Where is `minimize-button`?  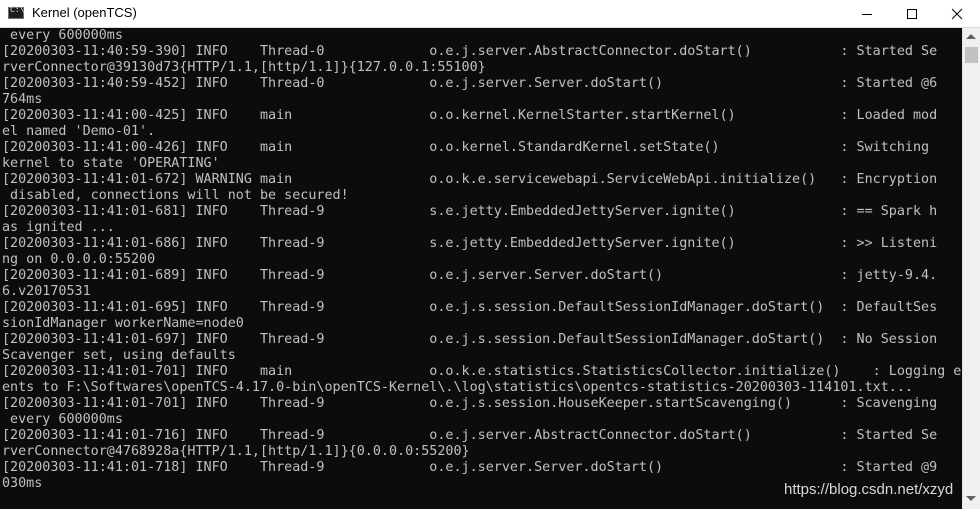 minimize-button is located at coordinates (867, 13).